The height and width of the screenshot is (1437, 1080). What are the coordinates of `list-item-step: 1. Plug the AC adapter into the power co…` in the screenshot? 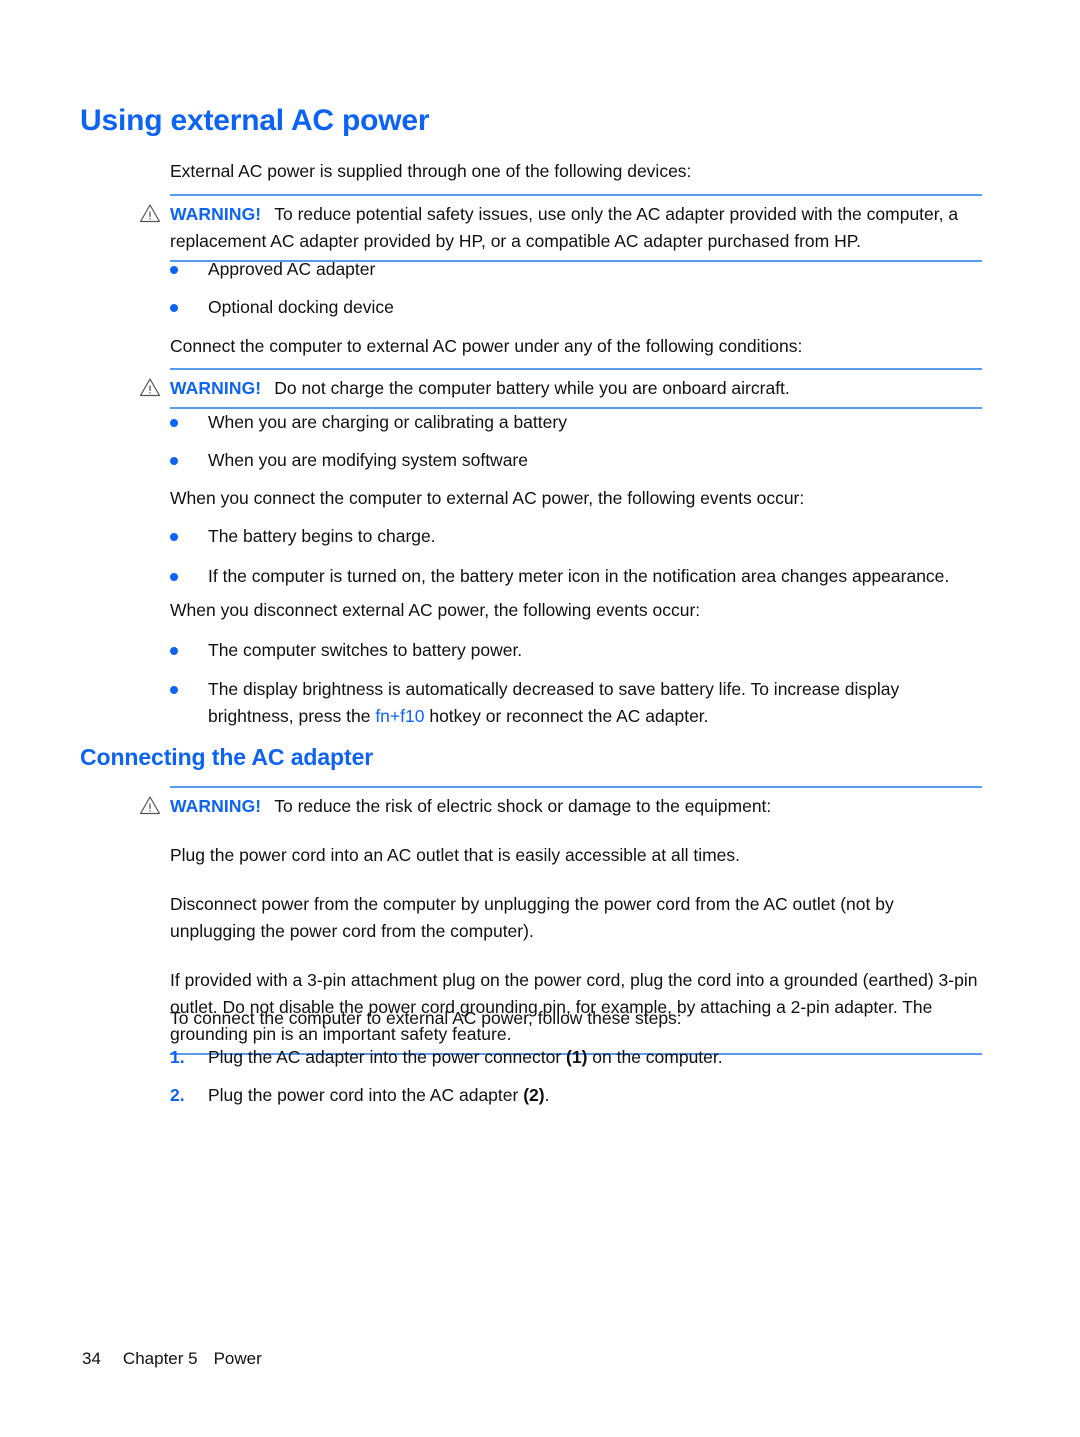 It's located at (576, 1057).